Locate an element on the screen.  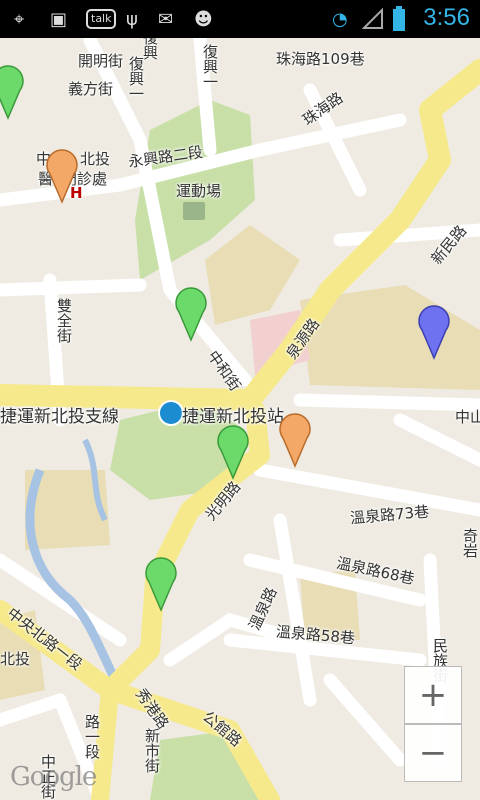
talk-icon: talk is located at coordinates (101, 19).